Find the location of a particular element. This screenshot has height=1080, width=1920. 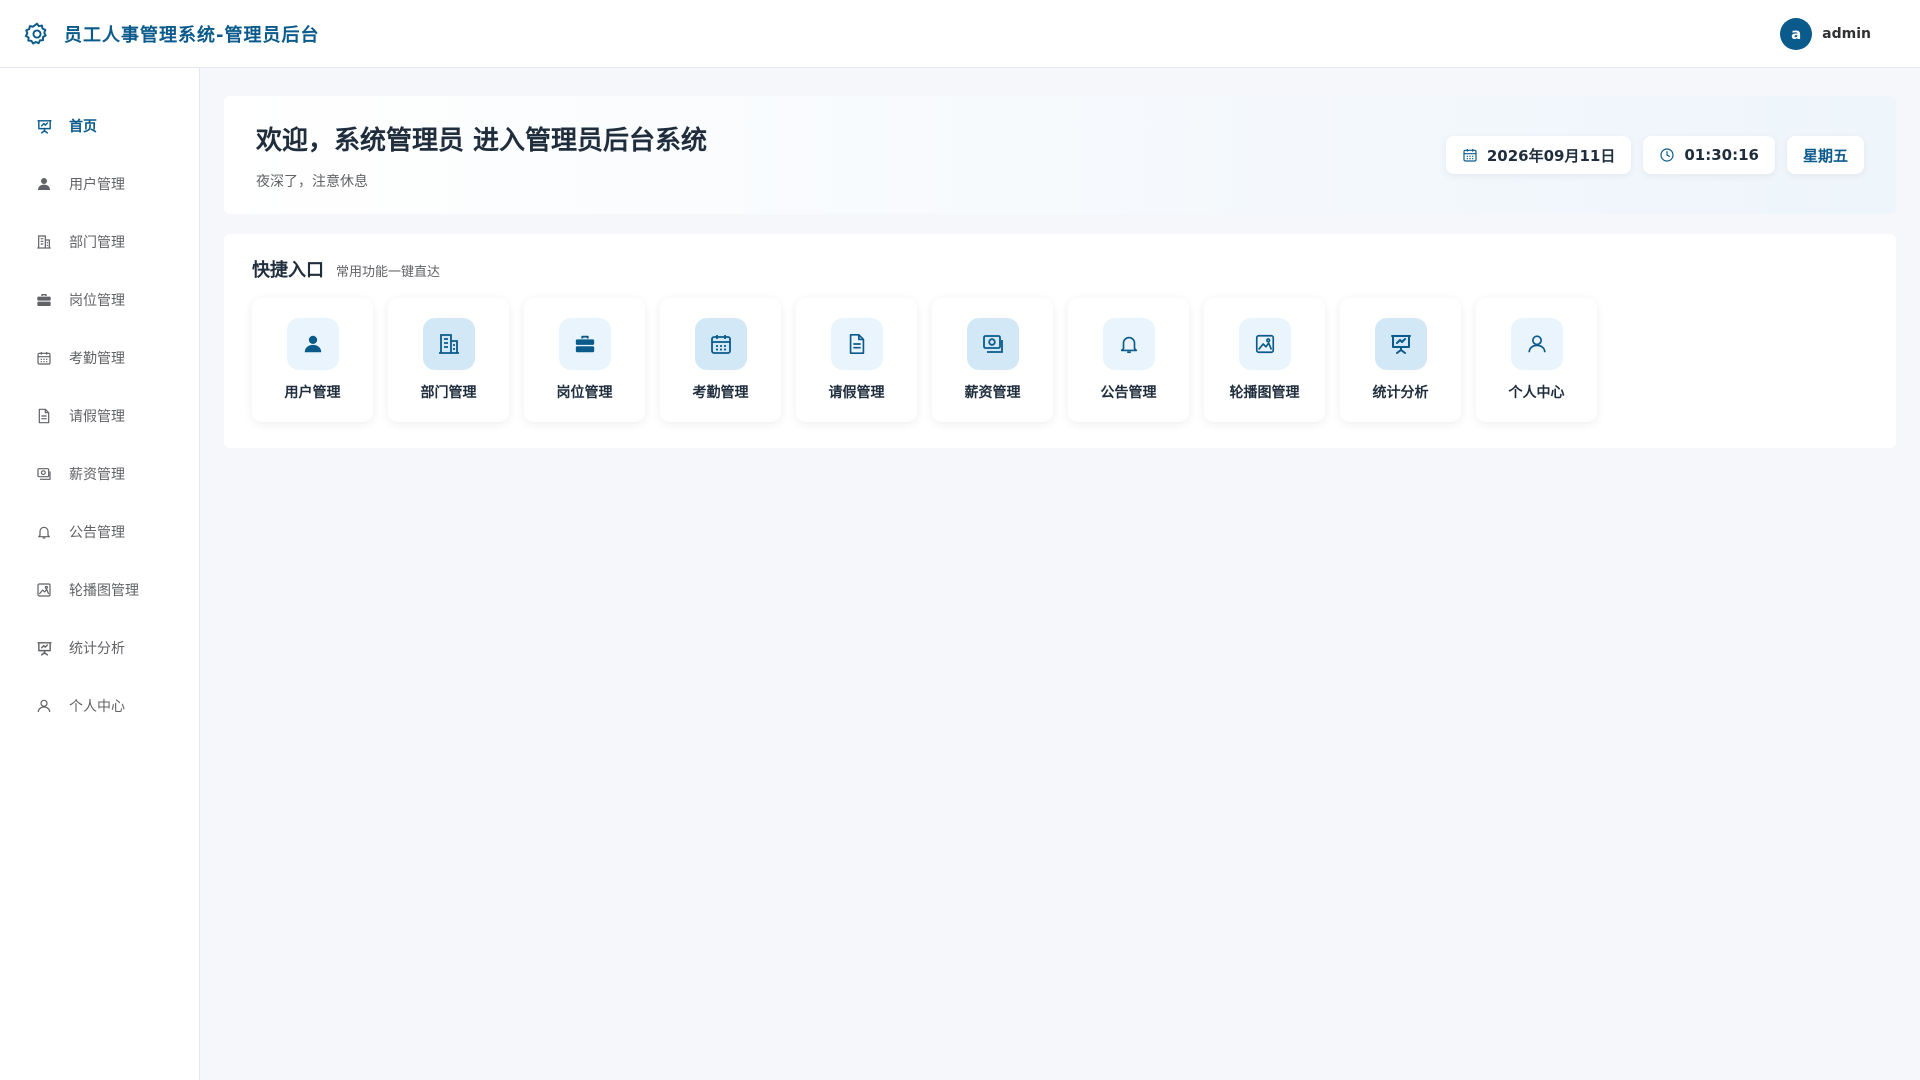

sidebar-item-label: 部门管理 is located at coordinates (97, 243).